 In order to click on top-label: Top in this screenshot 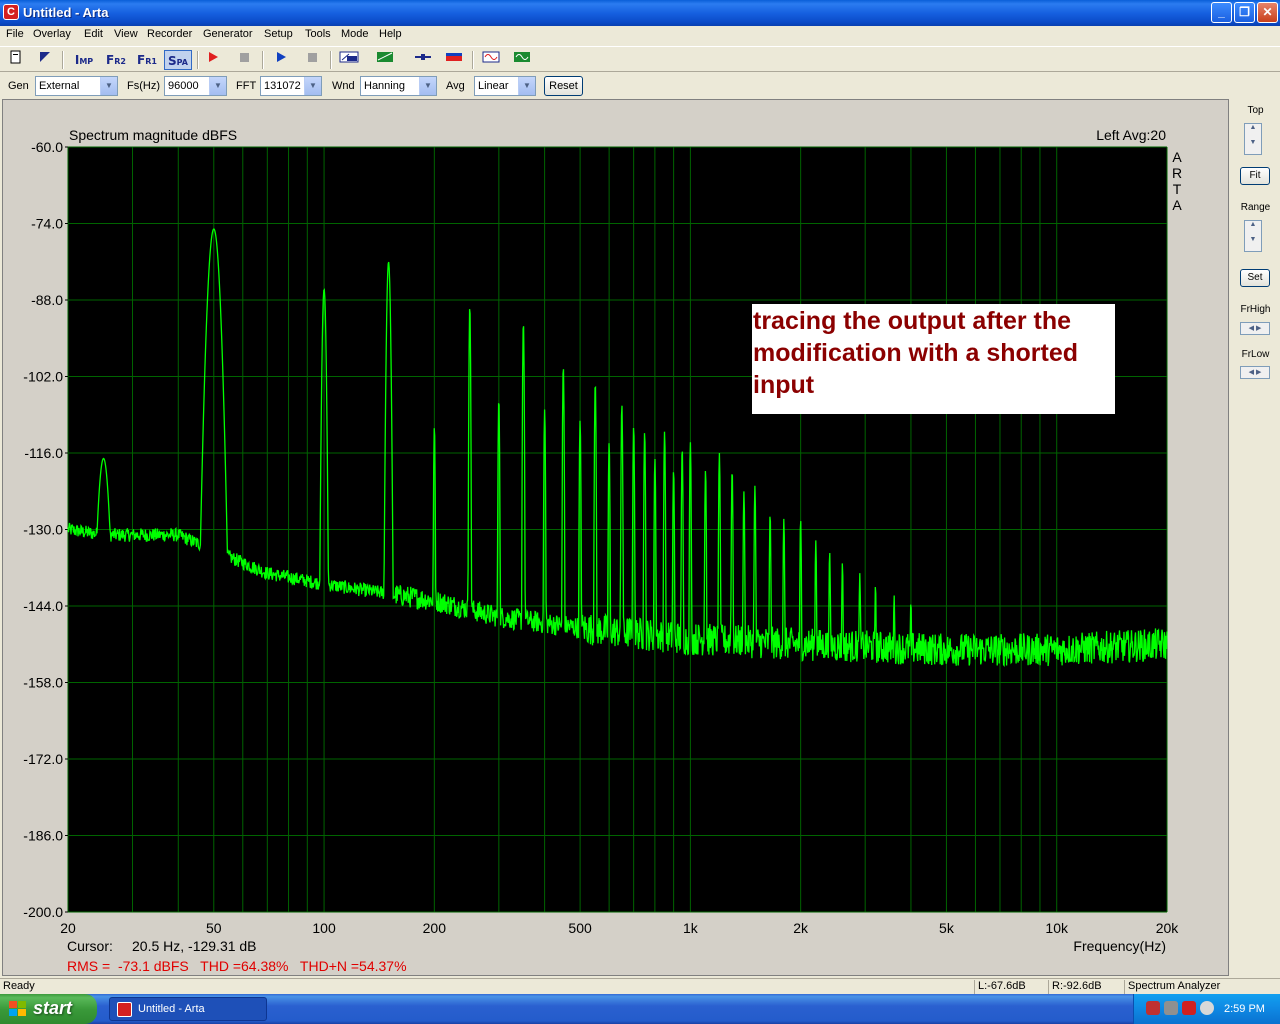, I will do `click(1255, 110)`.